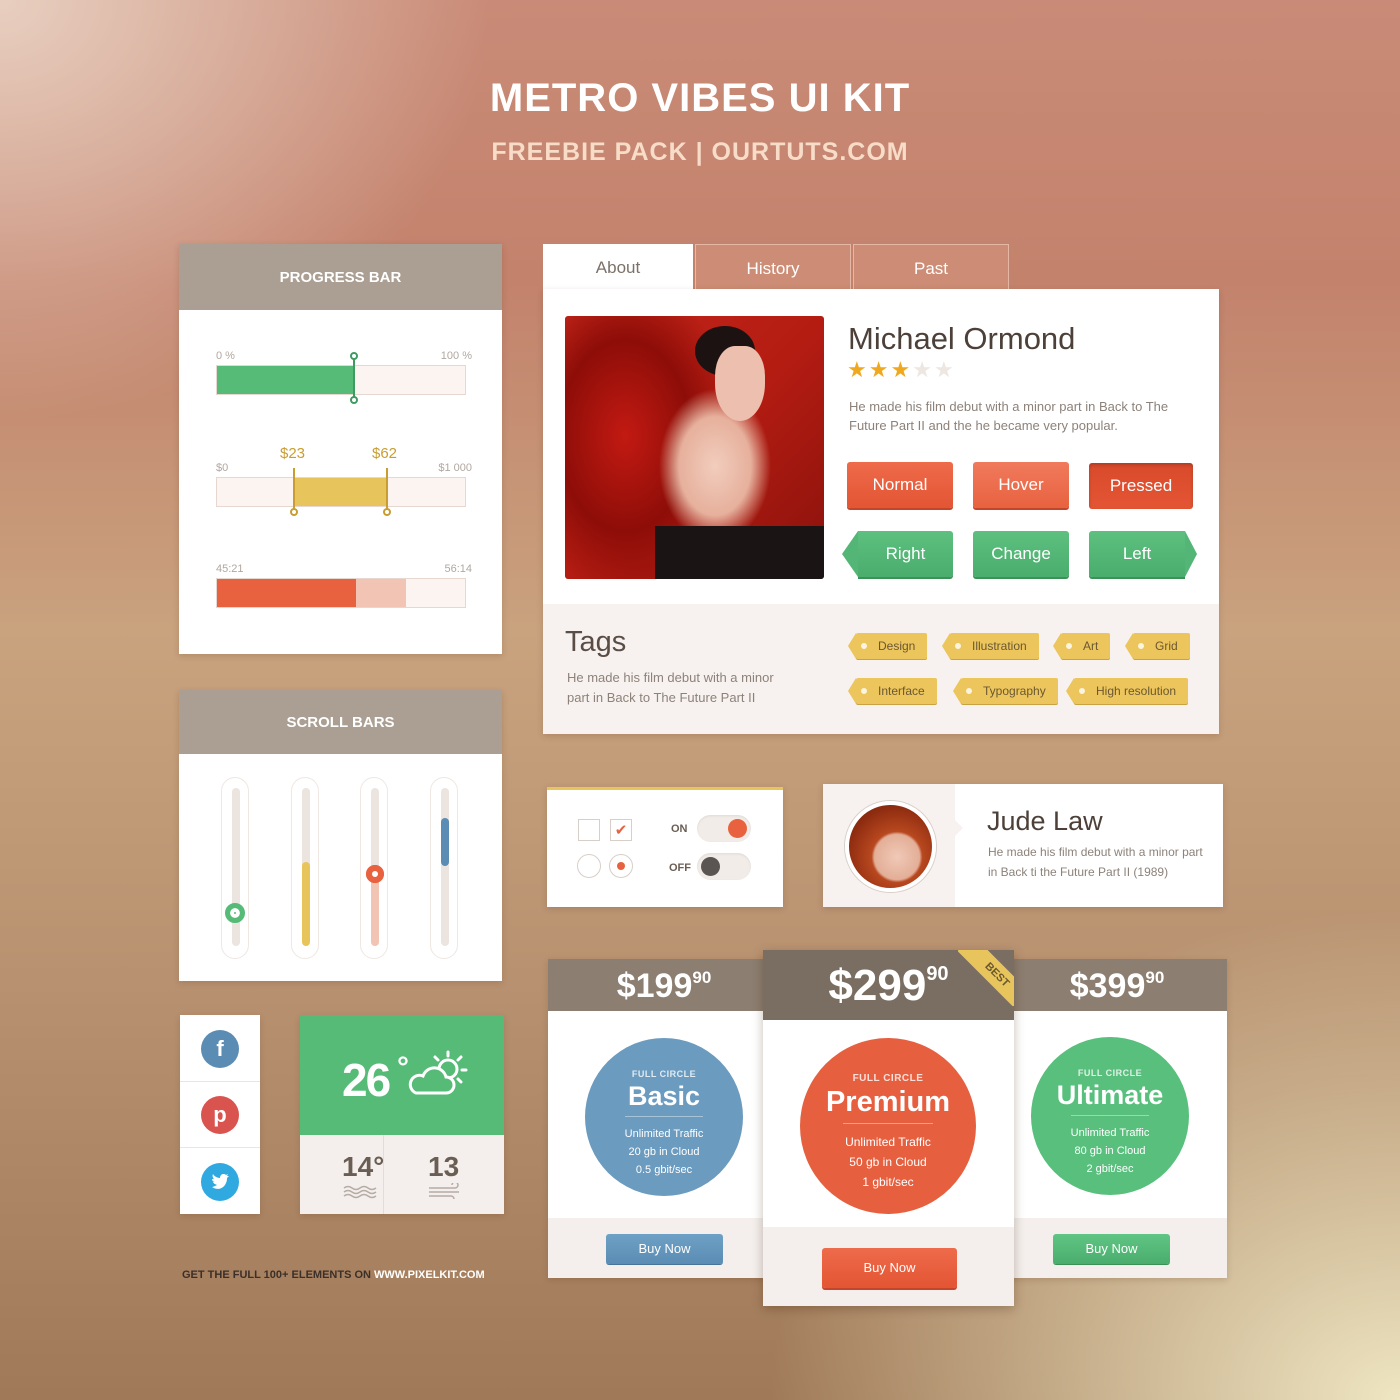 Image resolution: width=1400 pixels, height=1400 pixels. Describe the element at coordinates (366, 1080) in the screenshot. I see `weather-temperature: 26` at that location.